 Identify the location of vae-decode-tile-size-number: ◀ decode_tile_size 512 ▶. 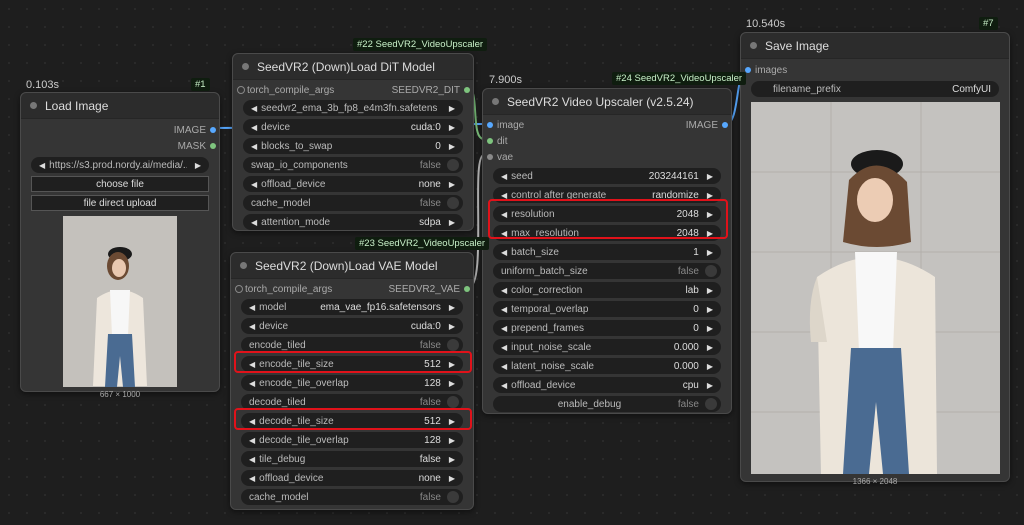
(352, 421).